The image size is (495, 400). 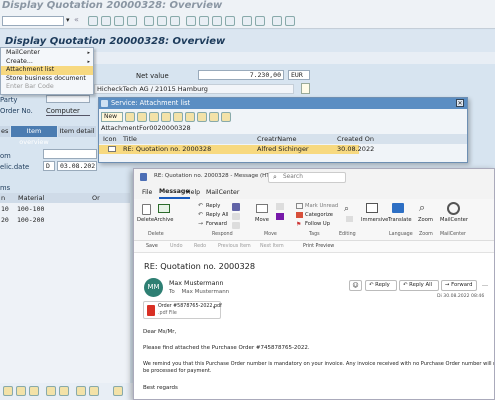 I want to click on zoom-button: Zoom, so click(x=425, y=220).